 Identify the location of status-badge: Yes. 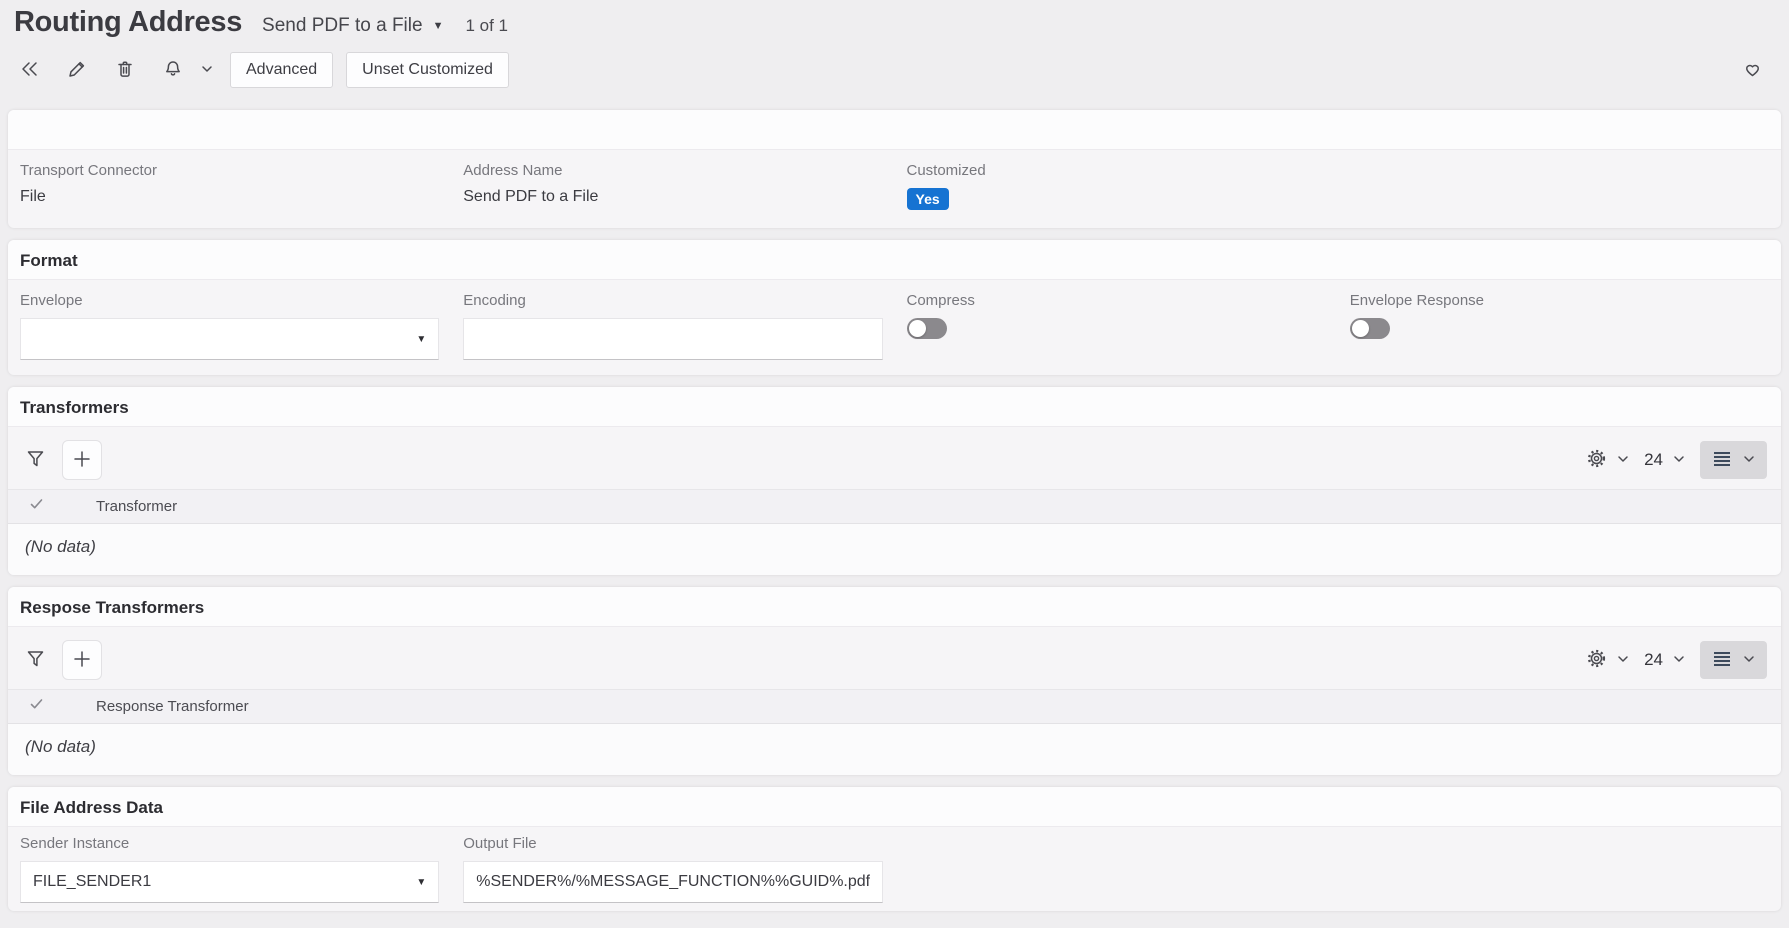
(927, 199).